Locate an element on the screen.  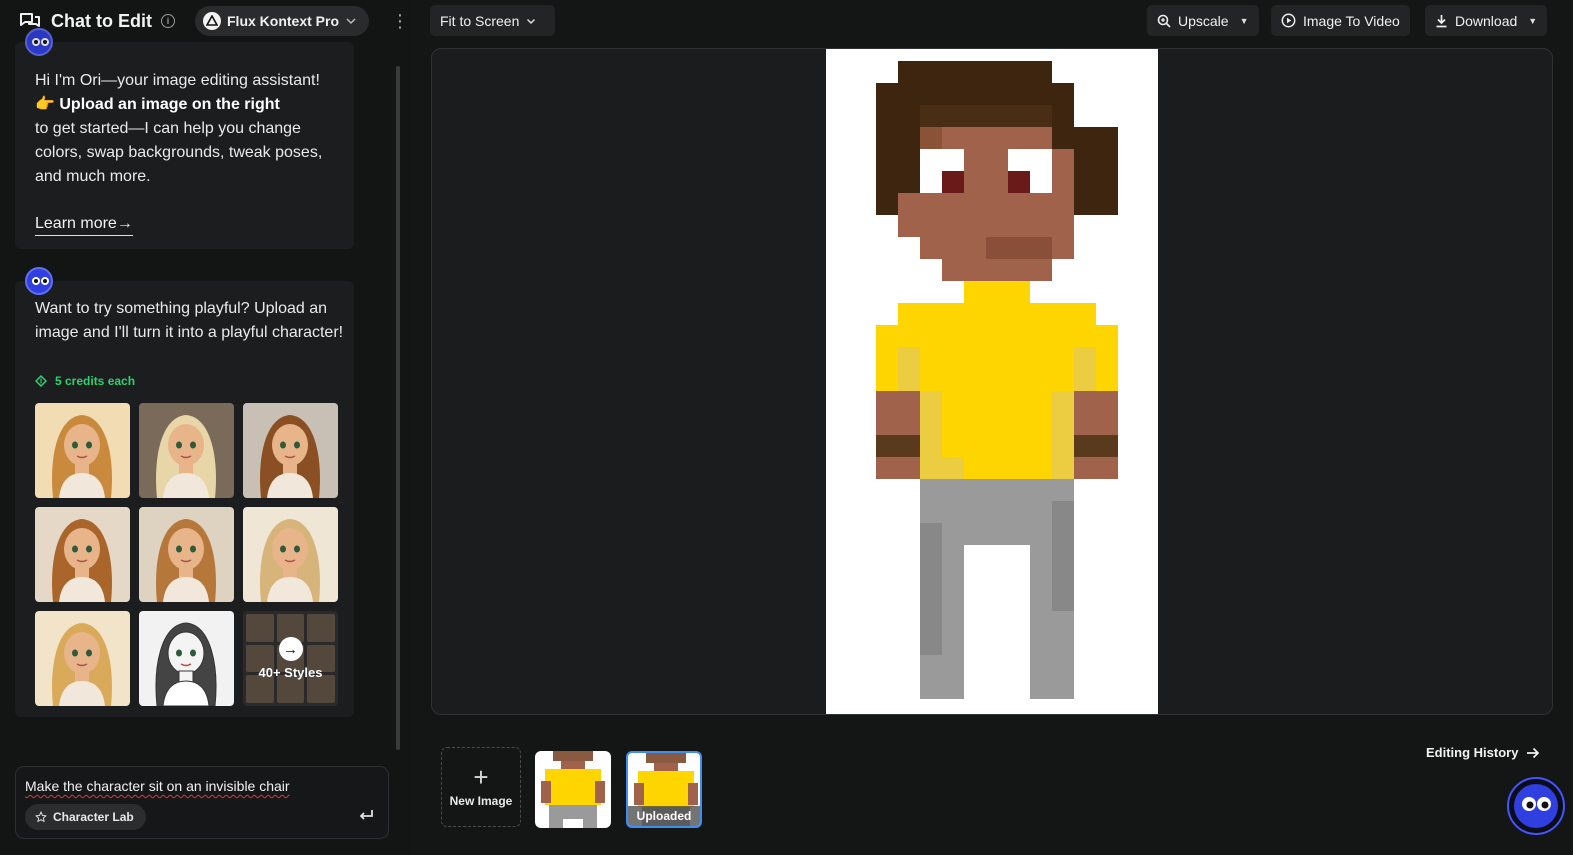
page-title: Chat to Edit is located at coordinates (101, 20).